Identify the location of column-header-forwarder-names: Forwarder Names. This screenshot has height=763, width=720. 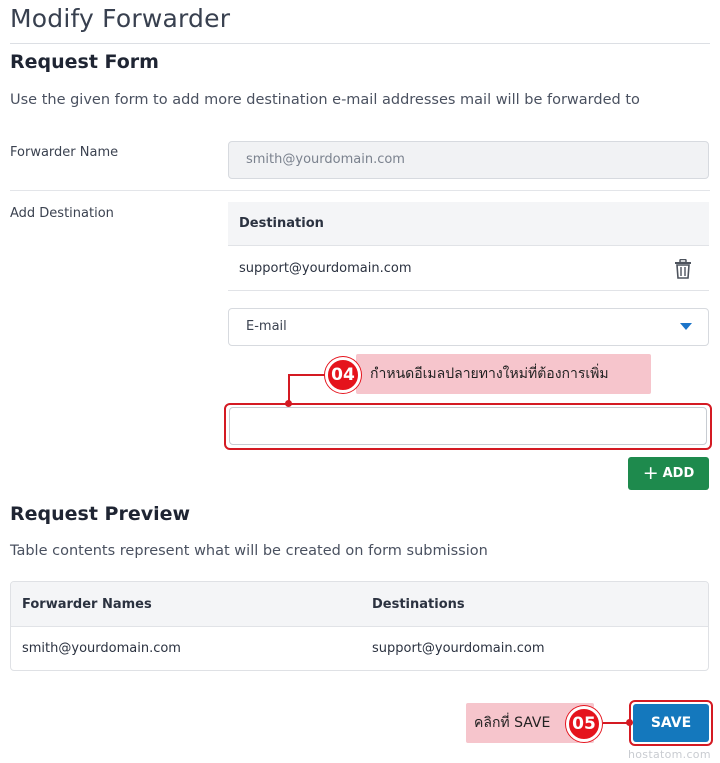
(87, 604).